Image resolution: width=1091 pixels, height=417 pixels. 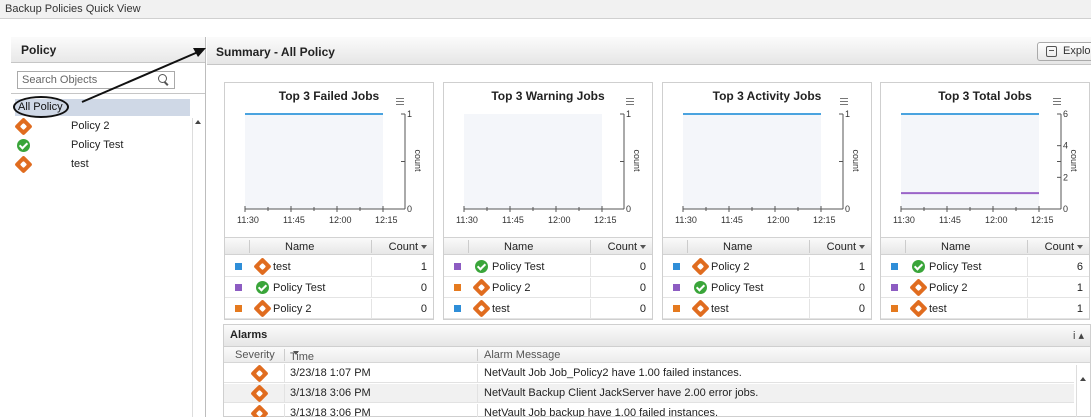 I want to click on x-tick-label: 11:30, so click(x=248, y=220).